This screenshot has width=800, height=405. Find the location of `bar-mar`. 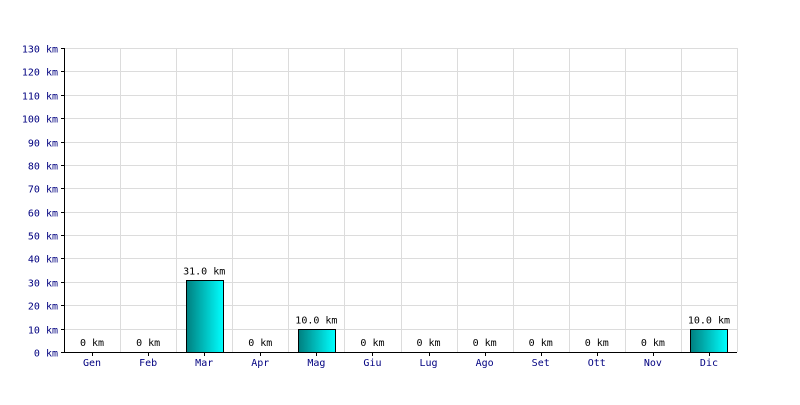

bar-mar is located at coordinates (205, 316).